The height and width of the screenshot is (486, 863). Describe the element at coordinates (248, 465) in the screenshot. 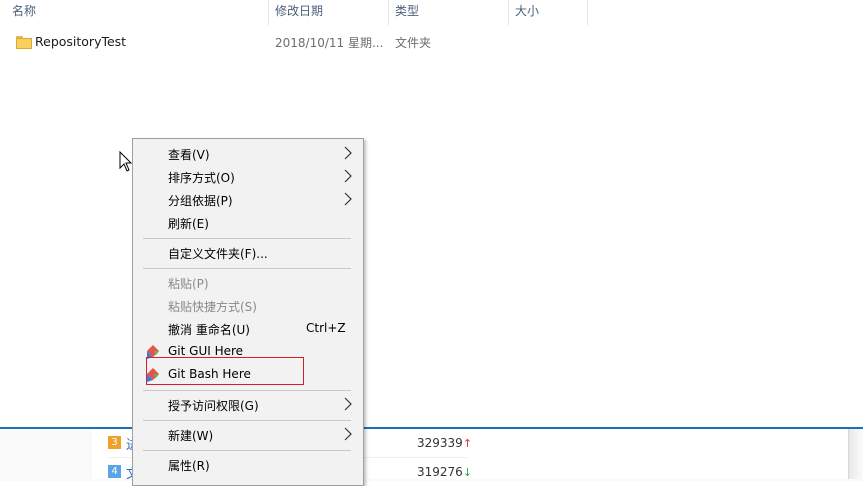

I see `menu-item-properties: 属性(R)` at that location.